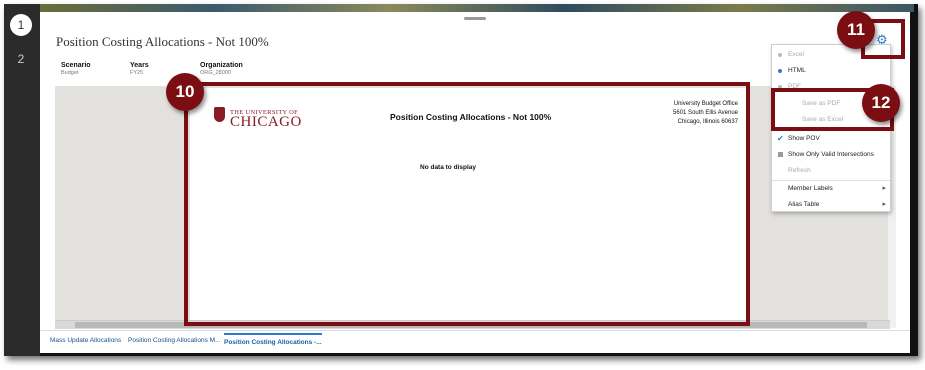 The image size is (925, 370). What do you see at coordinates (780, 154) in the screenshot?
I see `checkbox-icon` at bounding box center [780, 154].